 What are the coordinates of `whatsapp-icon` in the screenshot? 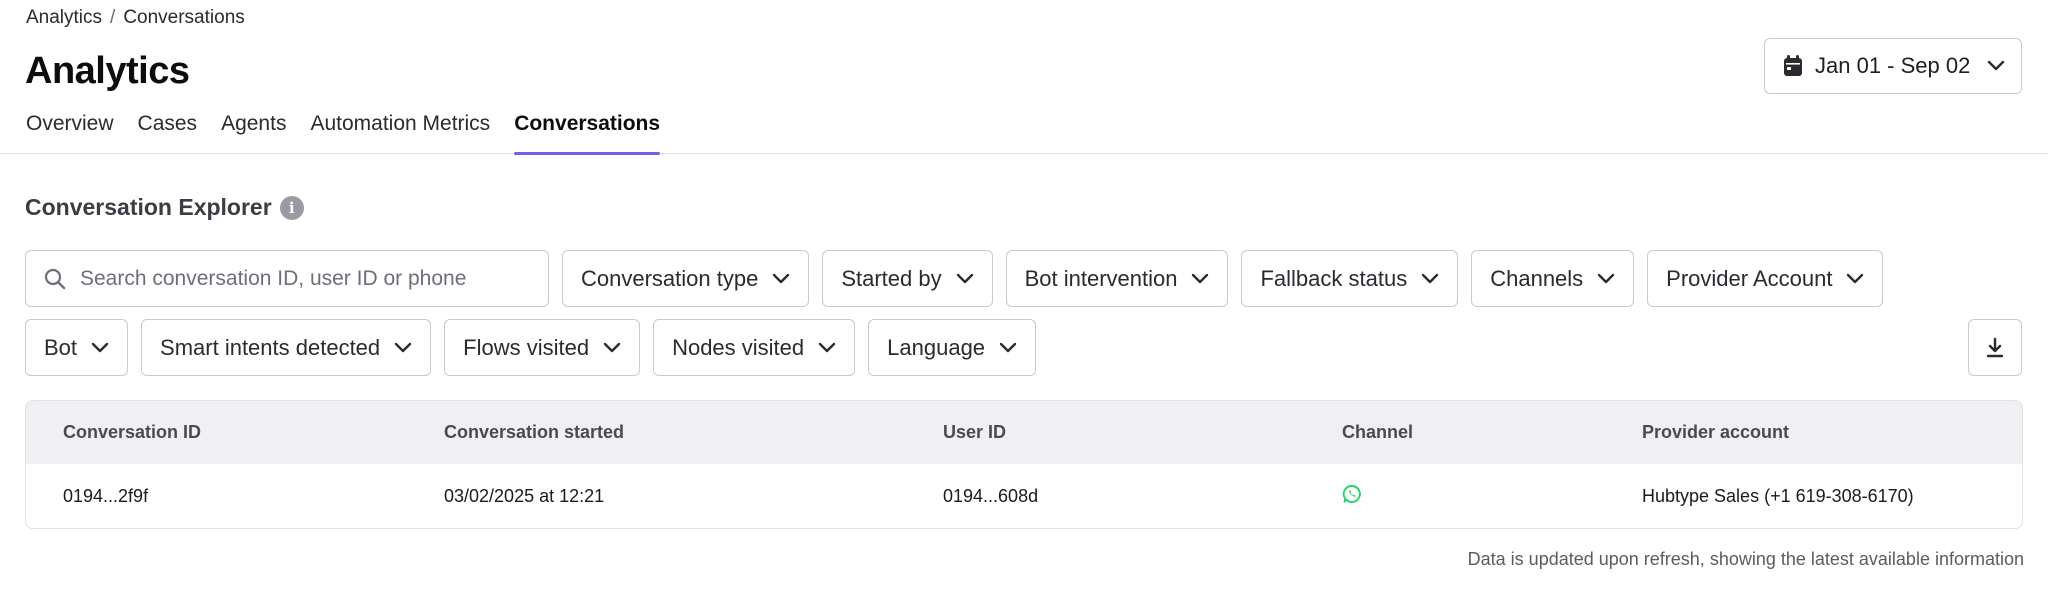 It's located at (1351, 494).